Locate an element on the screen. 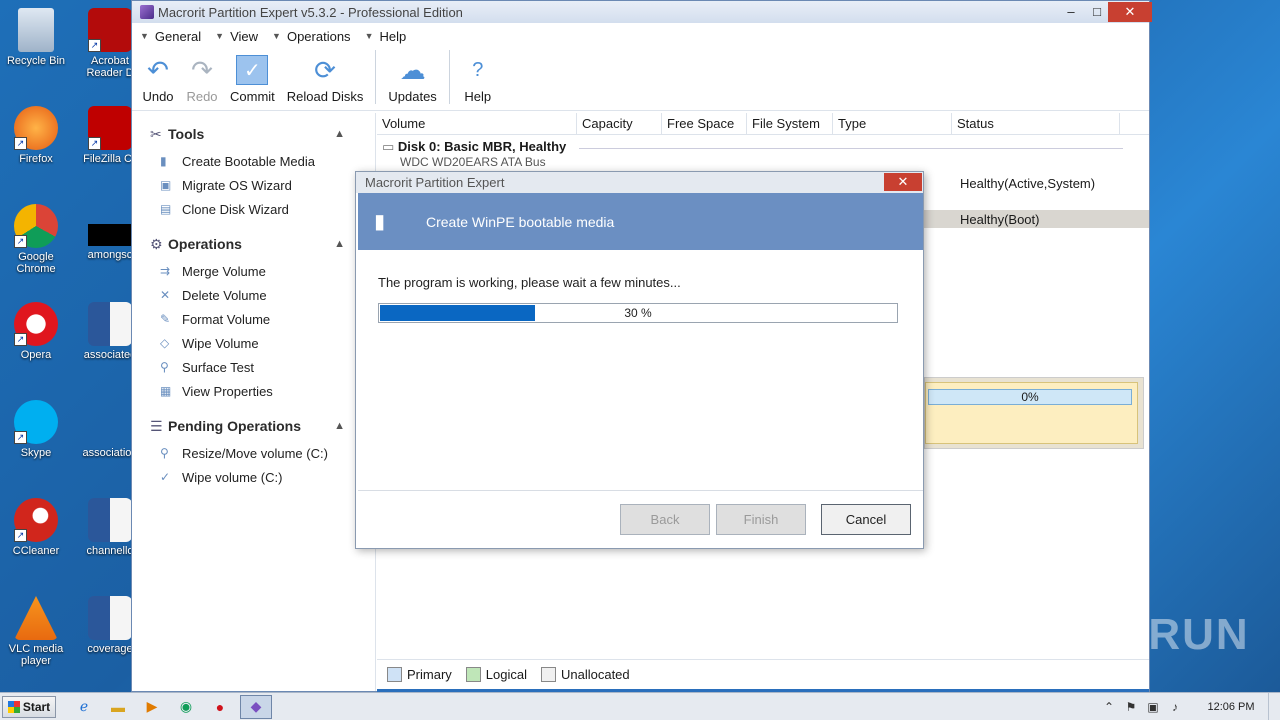 This screenshot has height=720, width=1280. close-button: ✕ is located at coordinates (1130, 12).